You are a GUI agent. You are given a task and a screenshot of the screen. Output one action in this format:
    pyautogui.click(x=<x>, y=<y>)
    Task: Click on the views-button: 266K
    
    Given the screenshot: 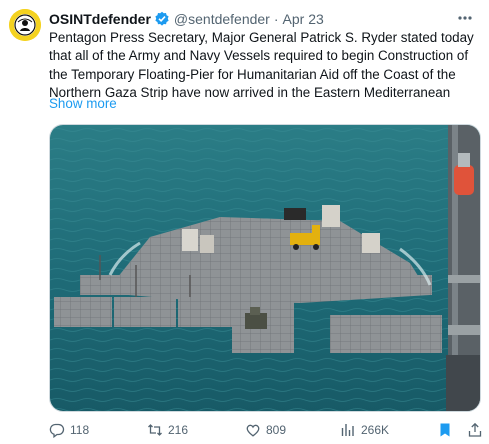 What is the action you would take?
    pyautogui.click(x=364, y=430)
    